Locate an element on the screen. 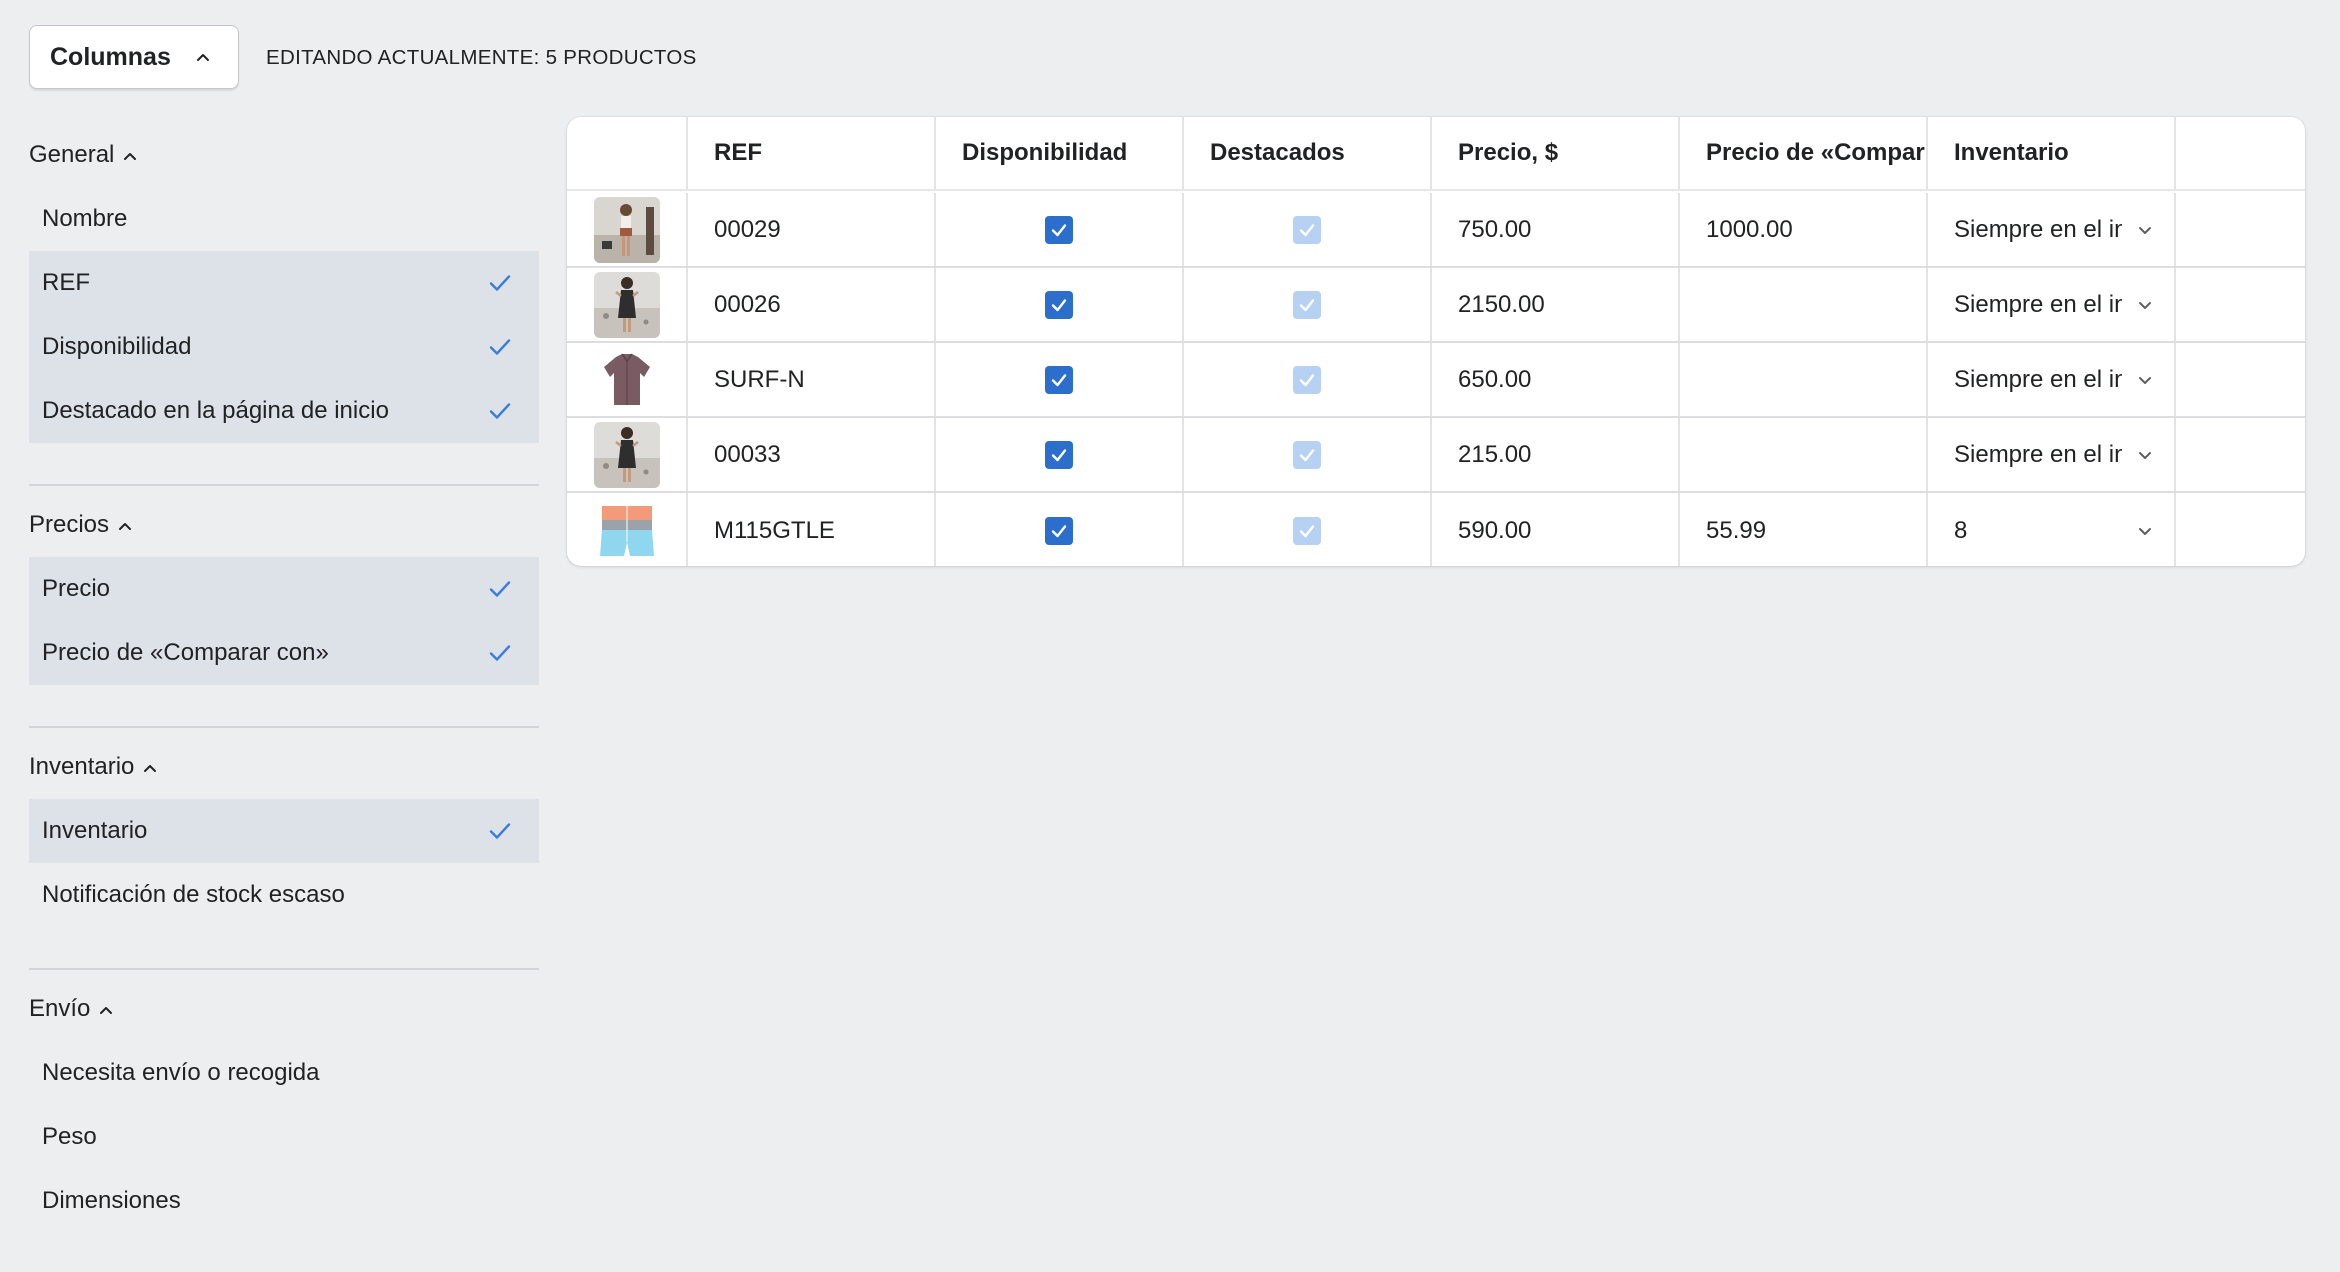  header-empty is located at coordinates (2240, 153).